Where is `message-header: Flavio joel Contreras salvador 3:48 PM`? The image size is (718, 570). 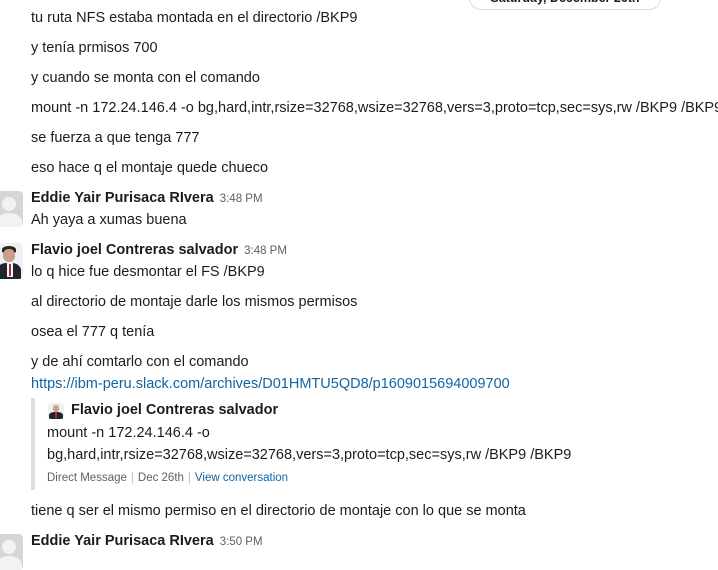
message-header: Flavio joel Contreras salvador 3:48 PM is located at coordinates (159, 250).